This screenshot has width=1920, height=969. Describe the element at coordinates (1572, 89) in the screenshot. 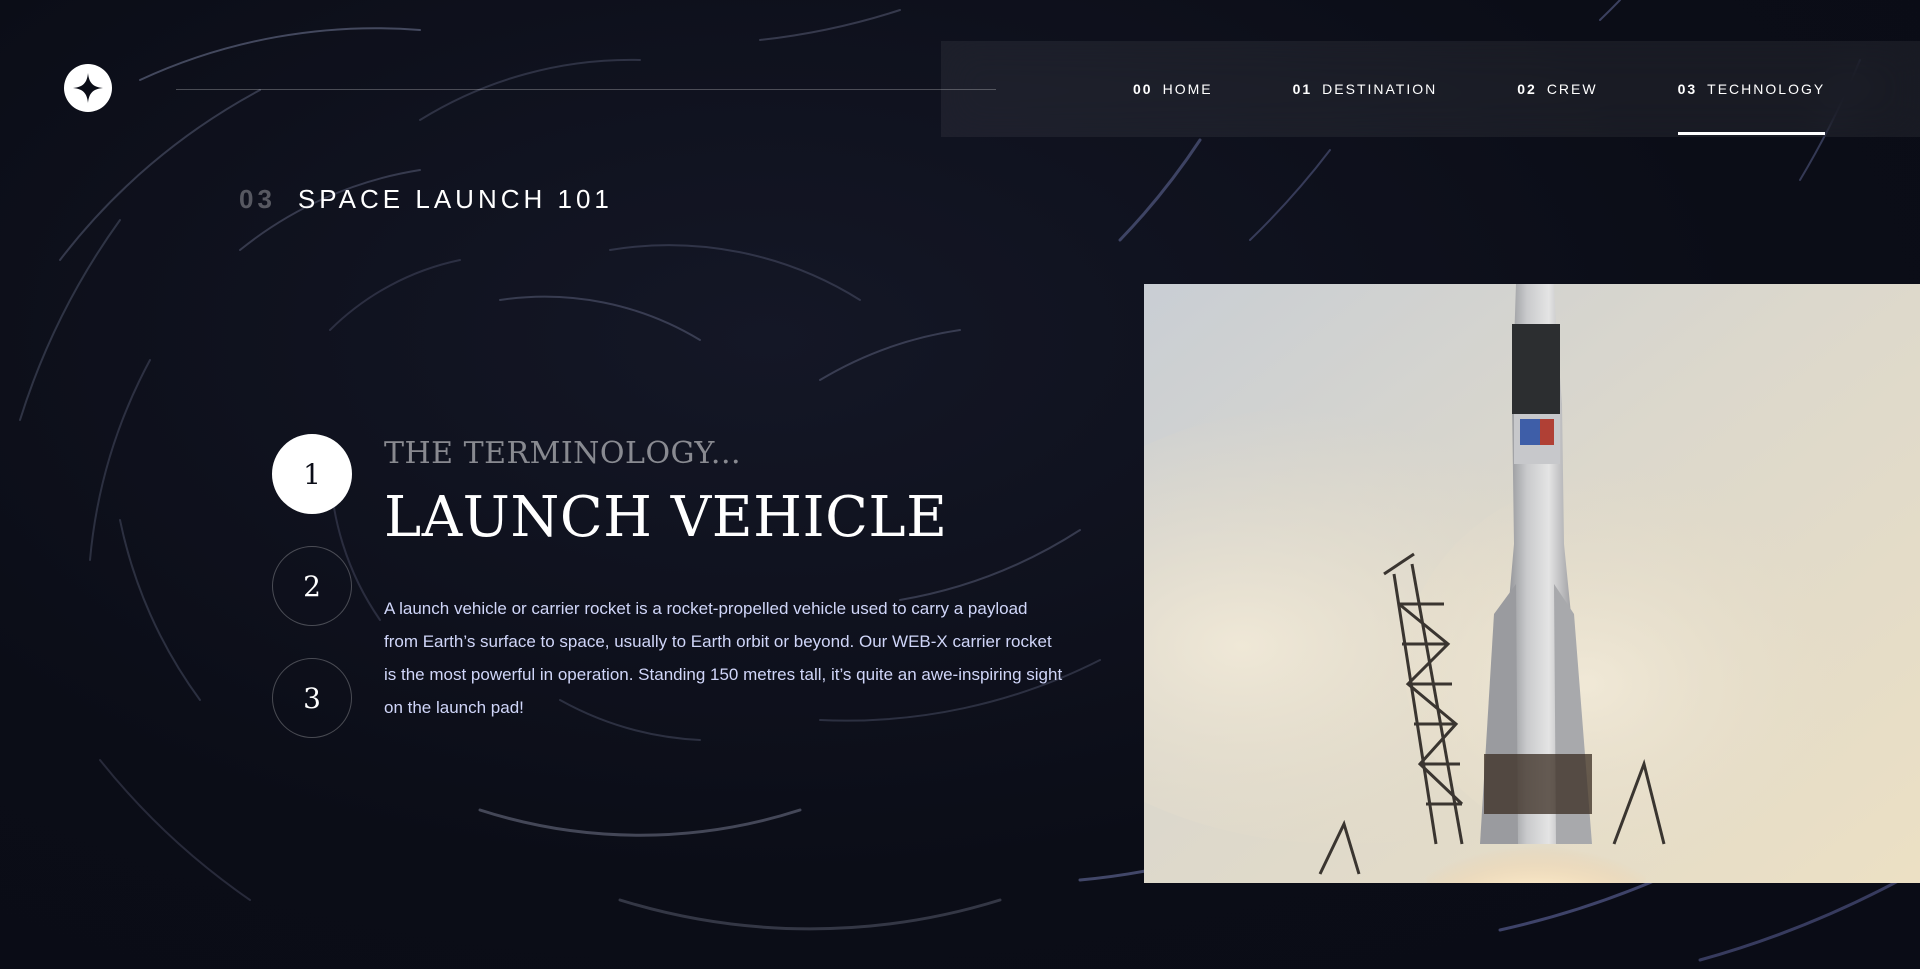

I see `nav-item-label: CREW` at that location.